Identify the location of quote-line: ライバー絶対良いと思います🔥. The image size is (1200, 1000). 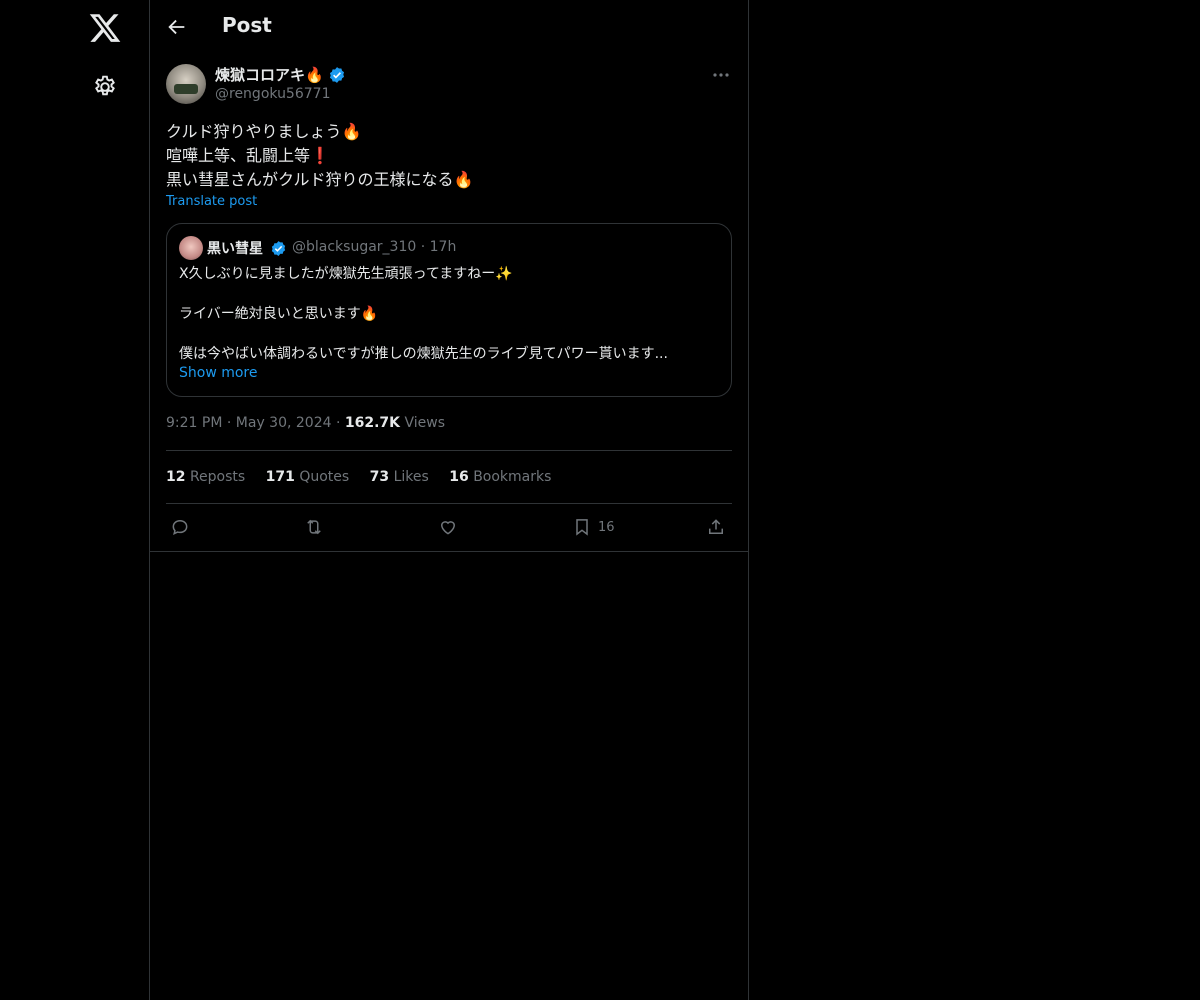
(279, 314).